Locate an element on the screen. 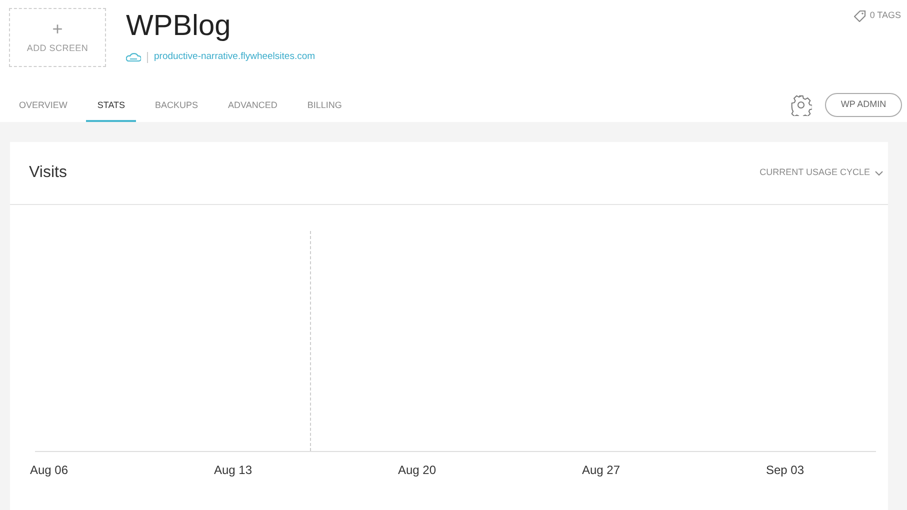 This screenshot has height=510, width=907. add-screen-button: + ADD SCREEN is located at coordinates (57, 37).